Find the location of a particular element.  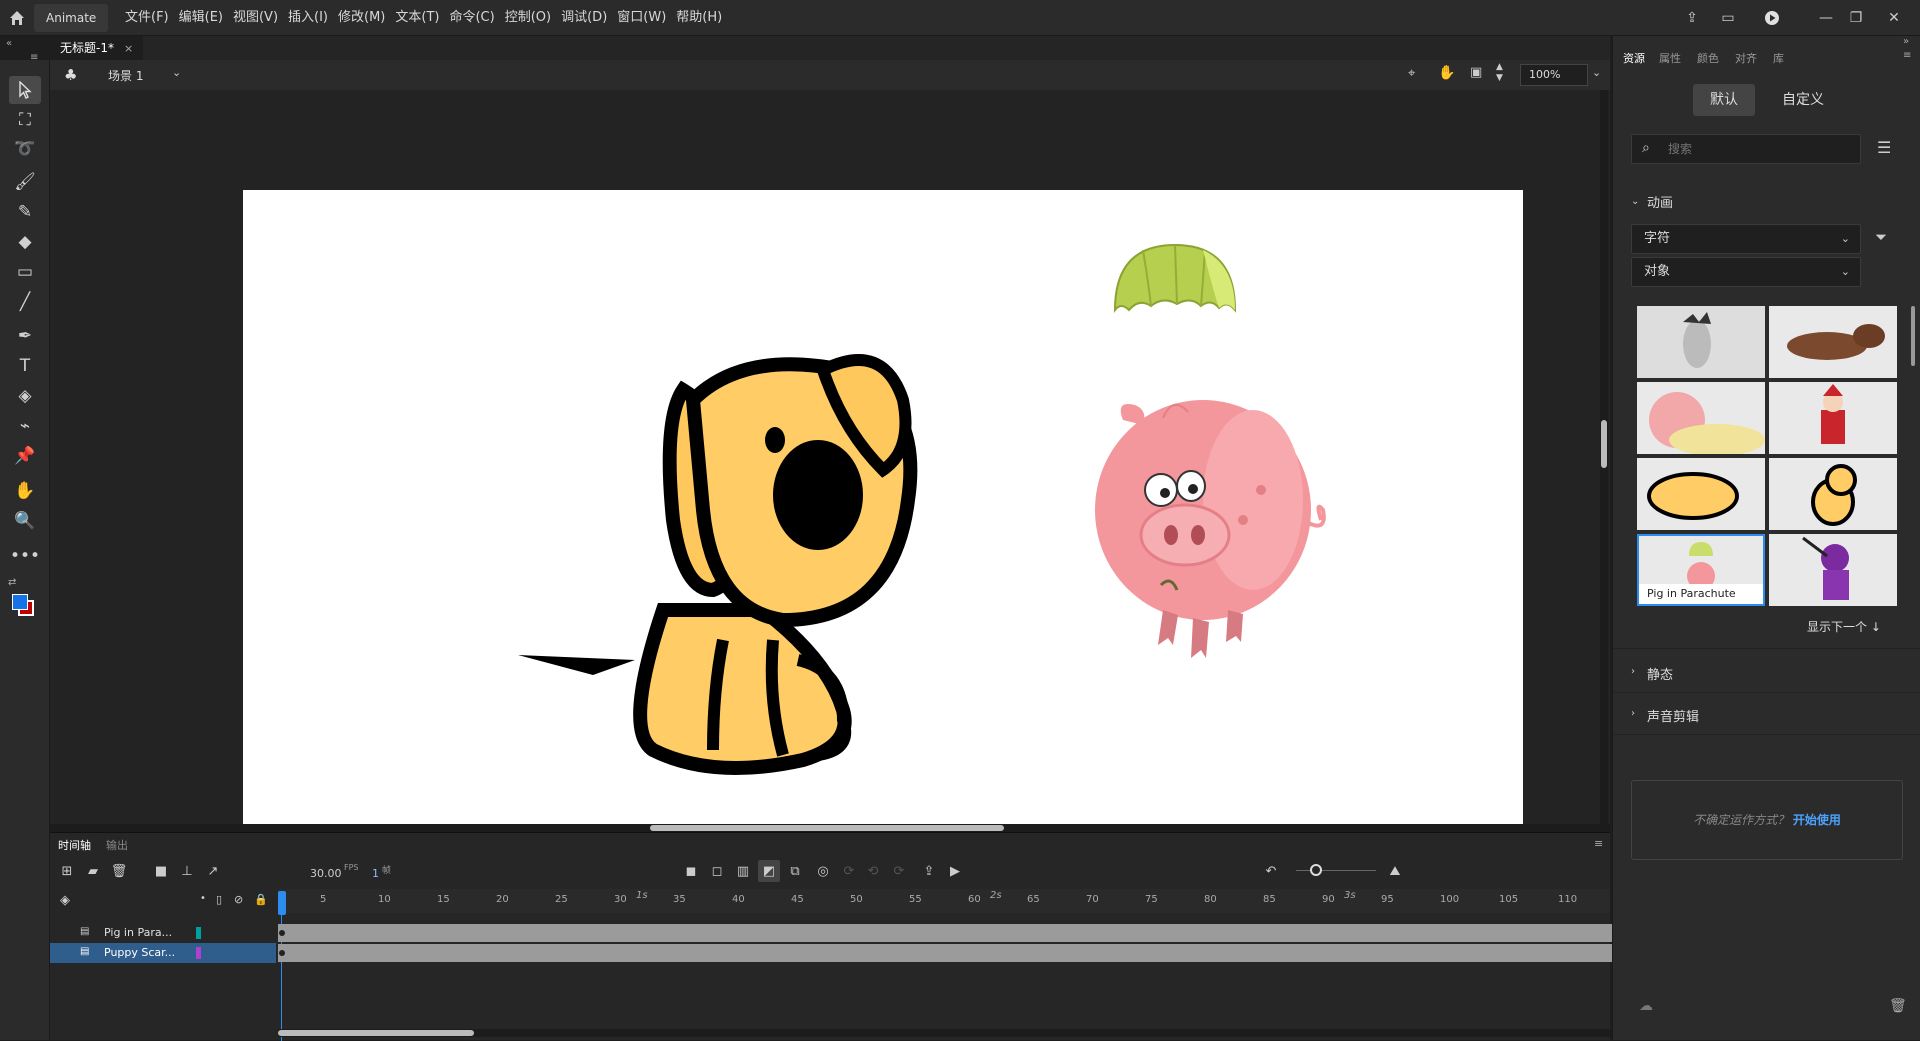

brush-tool-icon: 🖌 is located at coordinates (25, 182).